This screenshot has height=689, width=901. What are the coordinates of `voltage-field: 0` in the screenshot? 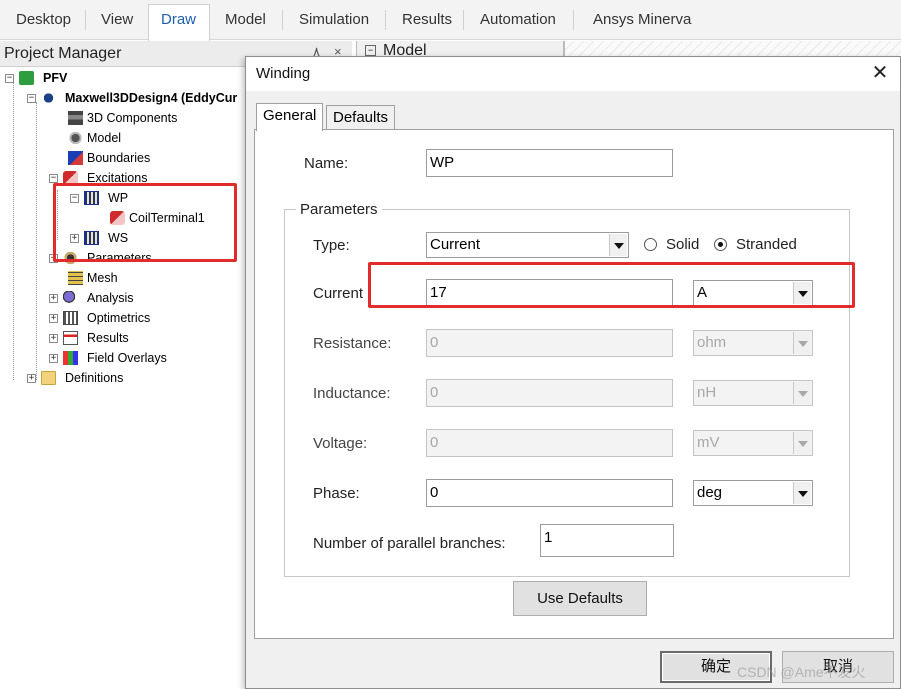 It's located at (549, 443).